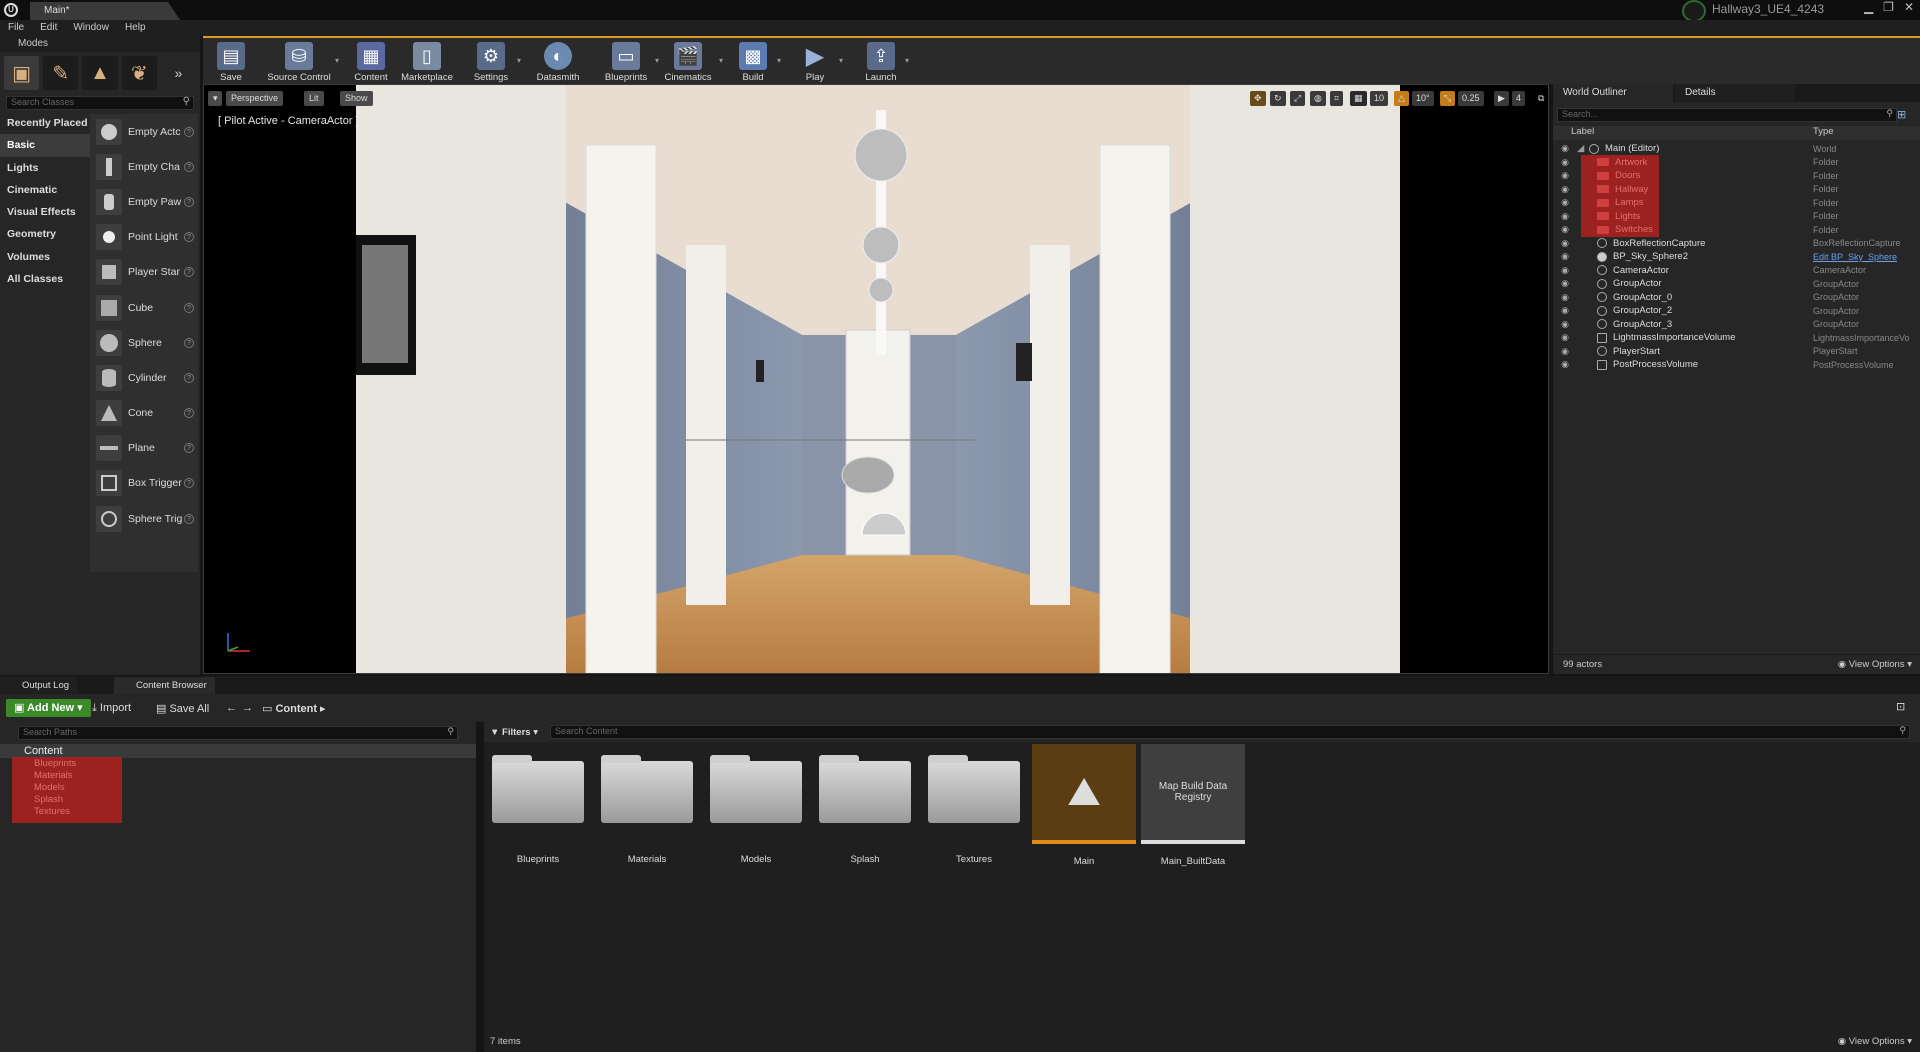  Describe the element at coordinates (1736, 176) in the screenshot. I see `outliner-row: ◉ Doors Folder` at that location.